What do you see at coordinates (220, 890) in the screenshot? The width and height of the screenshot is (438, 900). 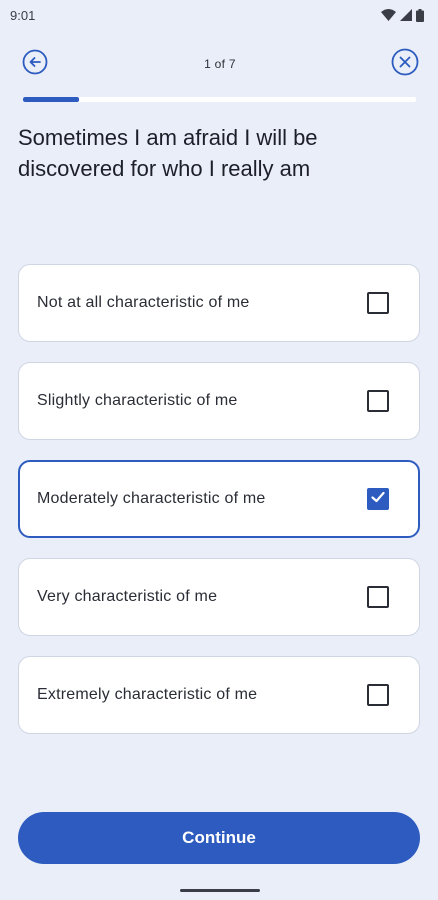 I see `home-indicator` at bounding box center [220, 890].